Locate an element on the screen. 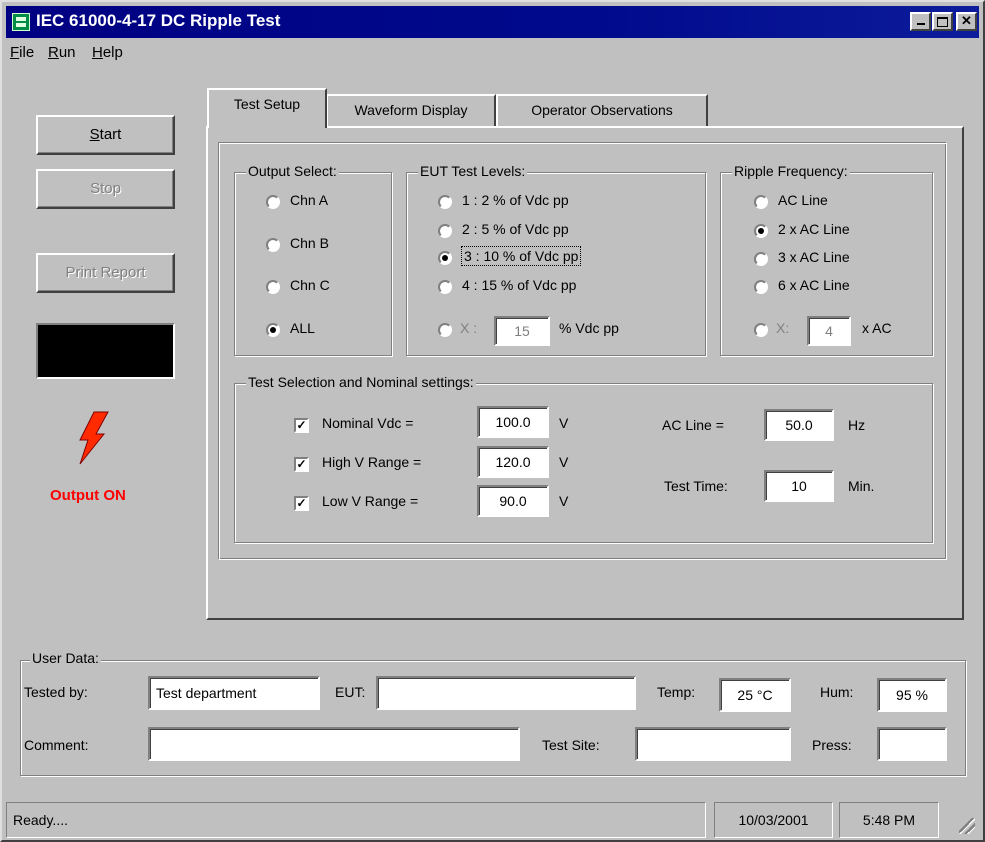 Image resolution: width=985 pixels, height=842 pixels. app-icon is located at coordinates (21, 22).